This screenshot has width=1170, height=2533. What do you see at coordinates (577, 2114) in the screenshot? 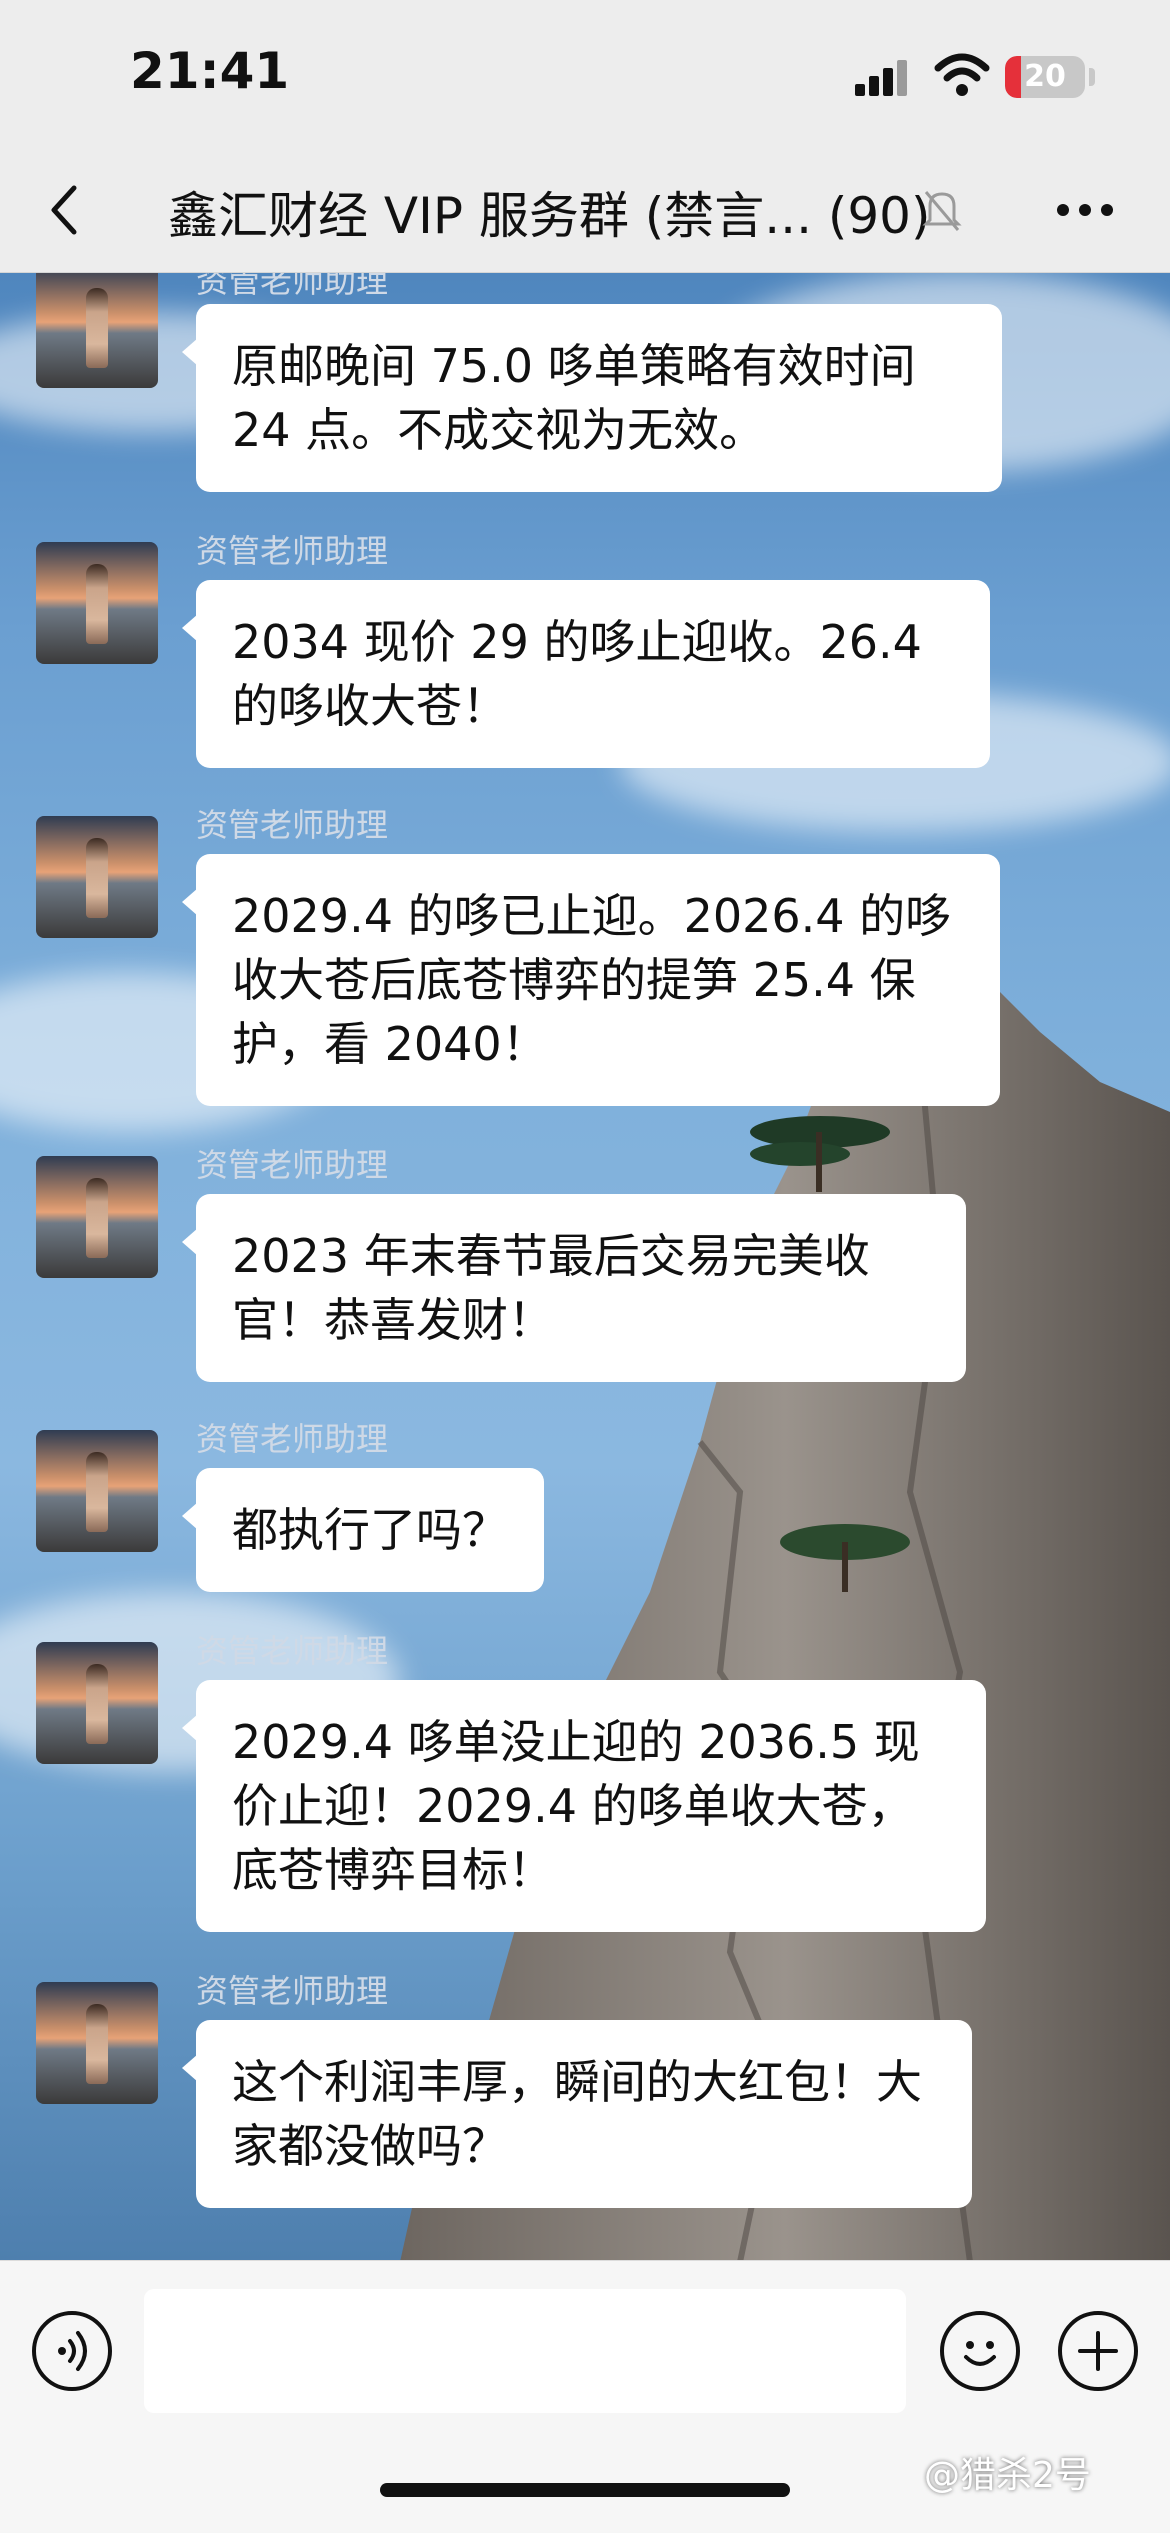
I see `message-bubble: 这个利润丰厚，瞬间的大红包！大家都没做吗？` at bounding box center [577, 2114].